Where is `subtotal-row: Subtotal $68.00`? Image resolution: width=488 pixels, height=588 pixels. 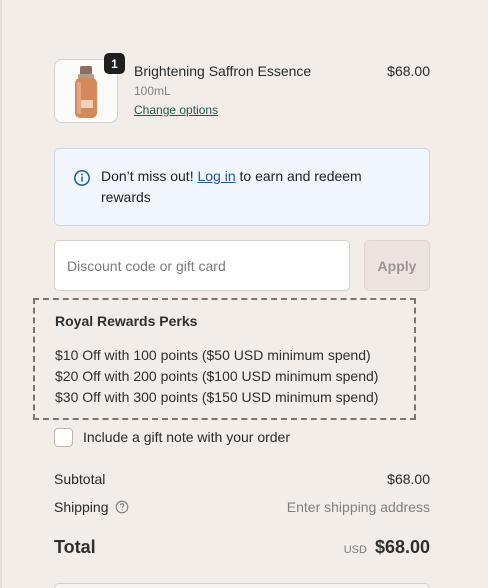
subtotal-row: Subtotal $68.00 is located at coordinates (242, 479).